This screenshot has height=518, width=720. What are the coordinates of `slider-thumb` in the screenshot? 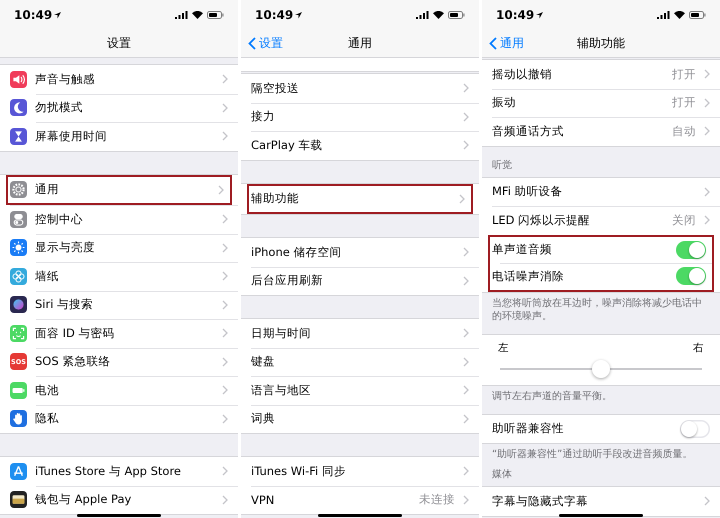 It's located at (601, 369).